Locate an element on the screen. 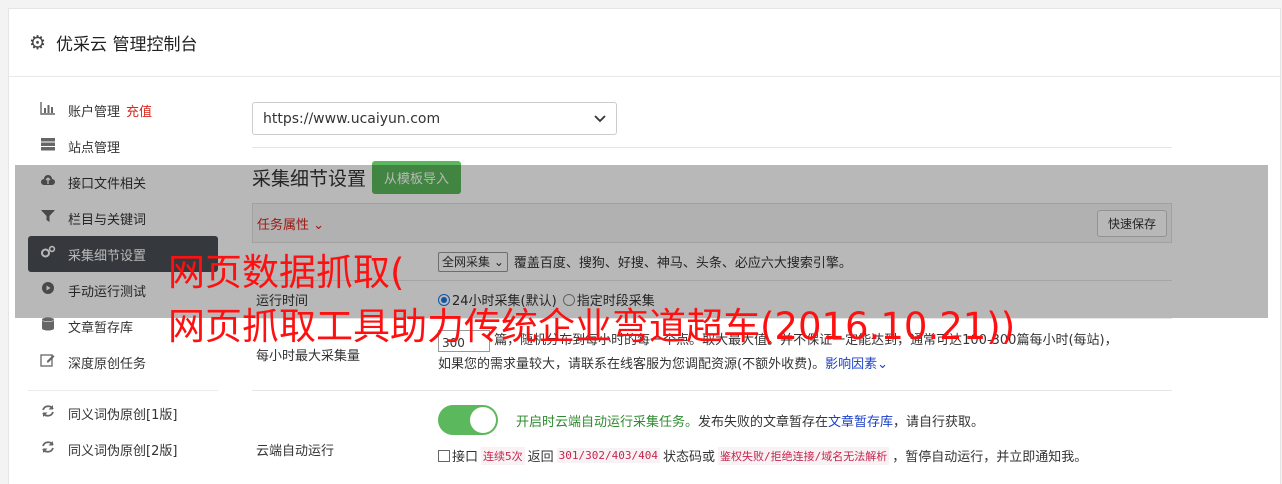 Image resolution: width=1282 pixels, height=484 pixels. sidebar-item-synonym-v1: 同义词伪原创[1版] is located at coordinates (123, 413).